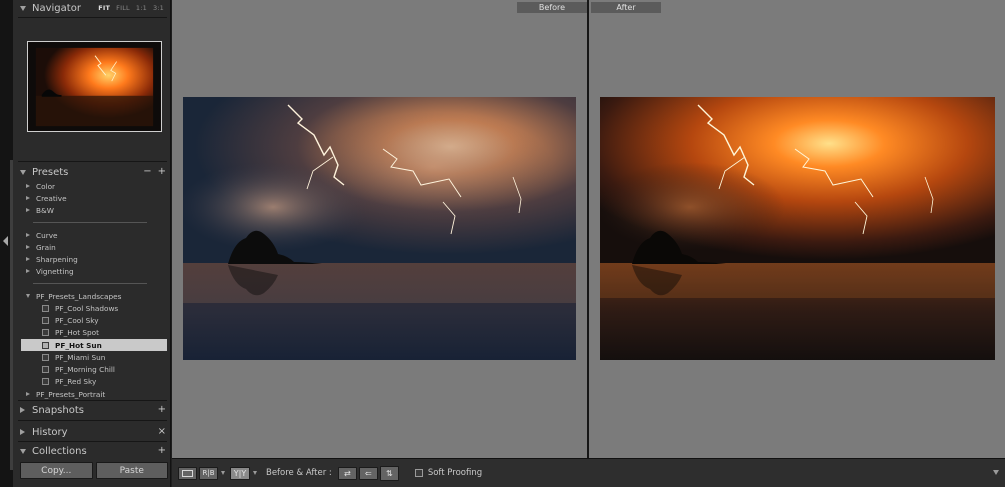 The image size is (1005, 487). I want to click on preset-item-miami-sun: PF_Miami Sun, so click(94, 357).